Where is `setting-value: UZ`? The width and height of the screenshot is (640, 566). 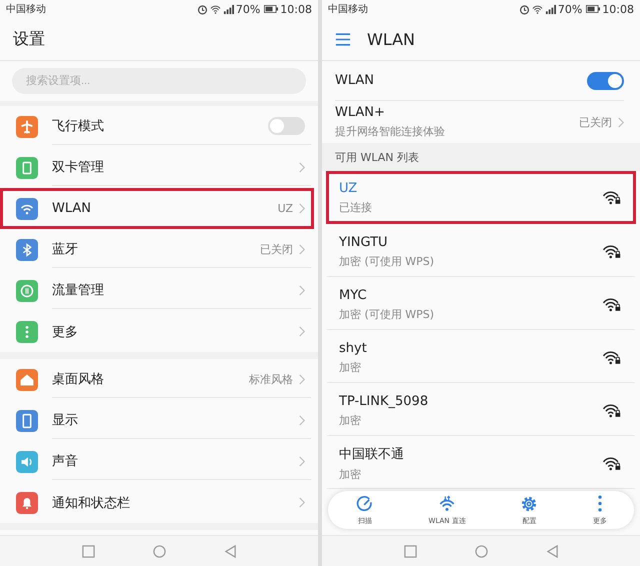
setting-value: UZ is located at coordinates (285, 208).